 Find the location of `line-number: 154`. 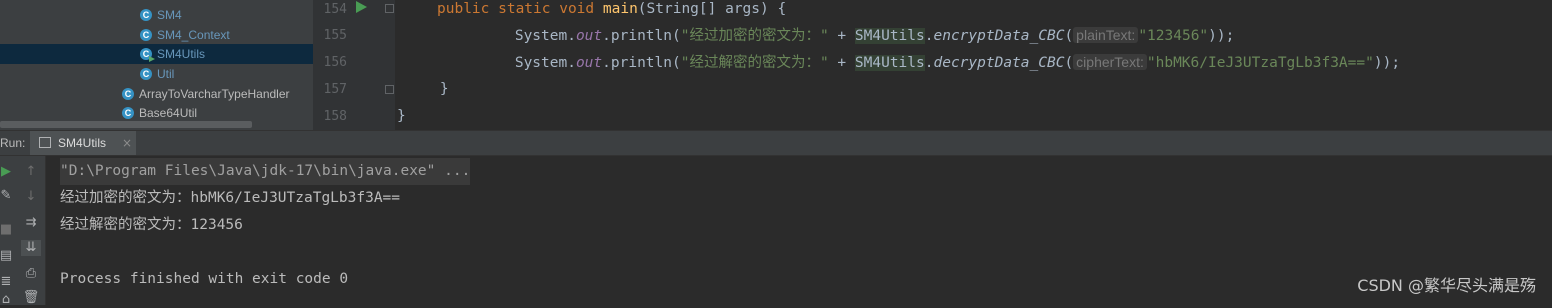

line-number: 154 is located at coordinates (335, 9).